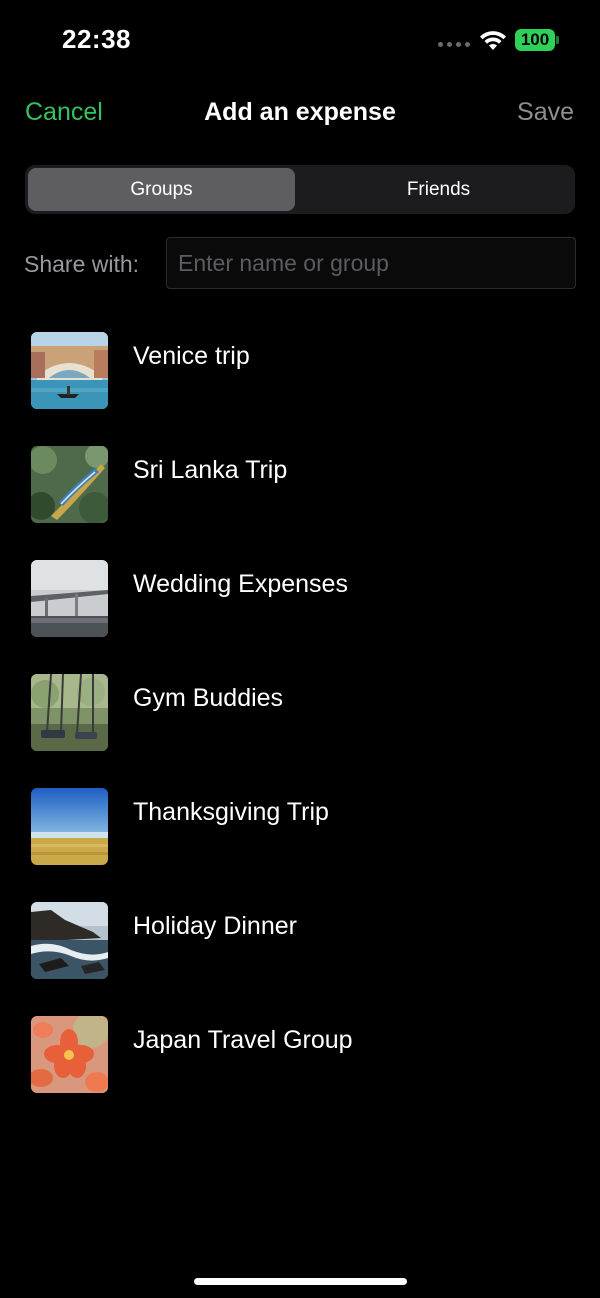  What do you see at coordinates (210, 470) in the screenshot?
I see `group-name: Sri Lanka Trip` at bounding box center [210, 470].